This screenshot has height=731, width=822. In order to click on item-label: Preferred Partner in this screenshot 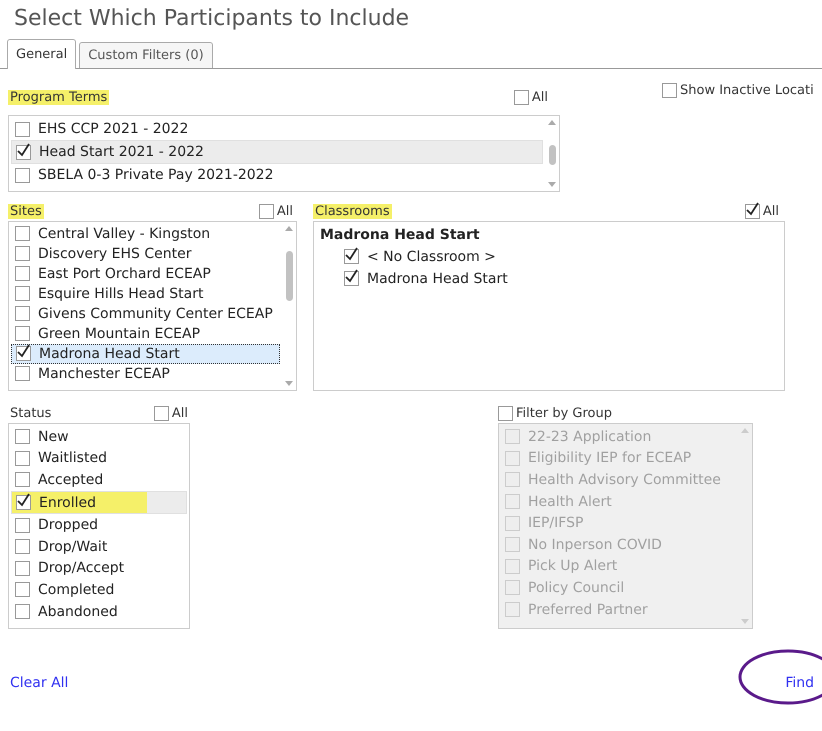, I will do `click(588, 610)`.